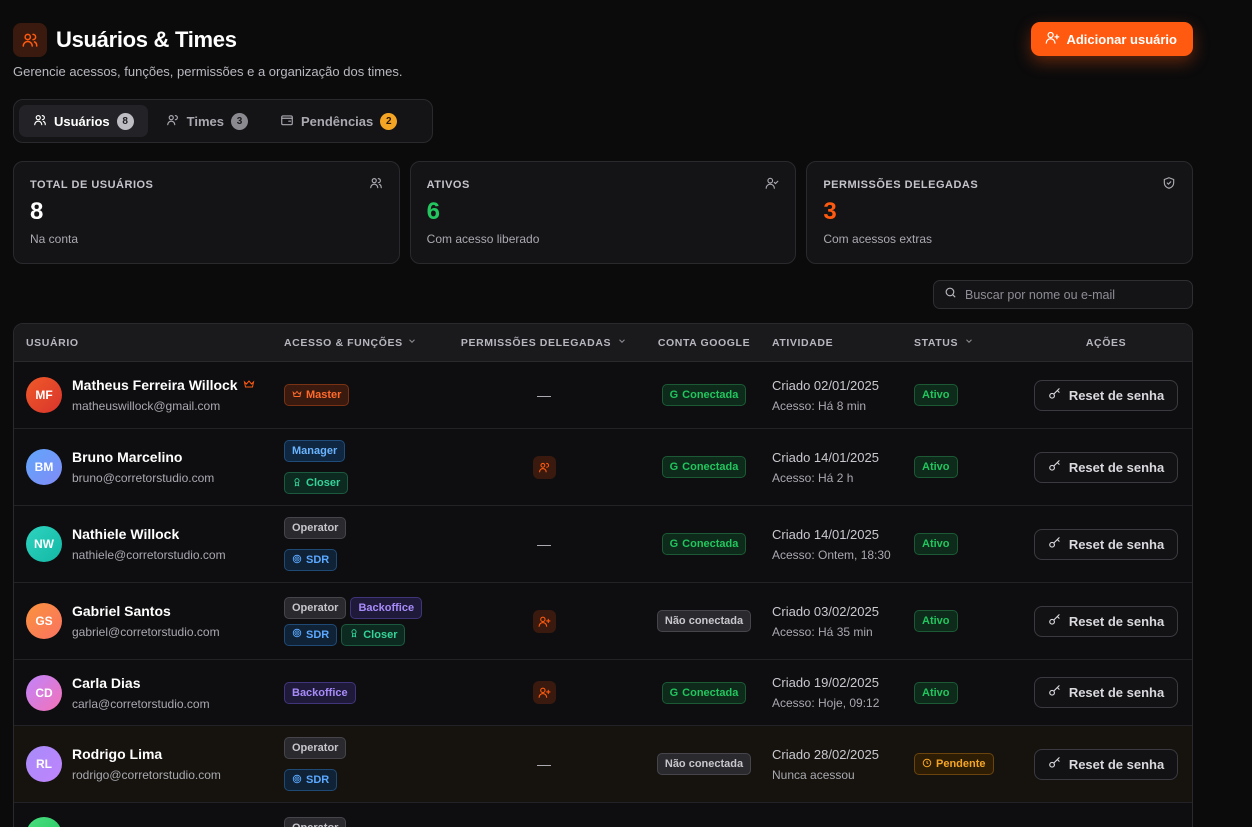 The height and width of the screenshot is (827, 1252). Describe the element at coordinates (121, 611) in the screenshot. I see `user-name: Gabriel Santos` at that location.